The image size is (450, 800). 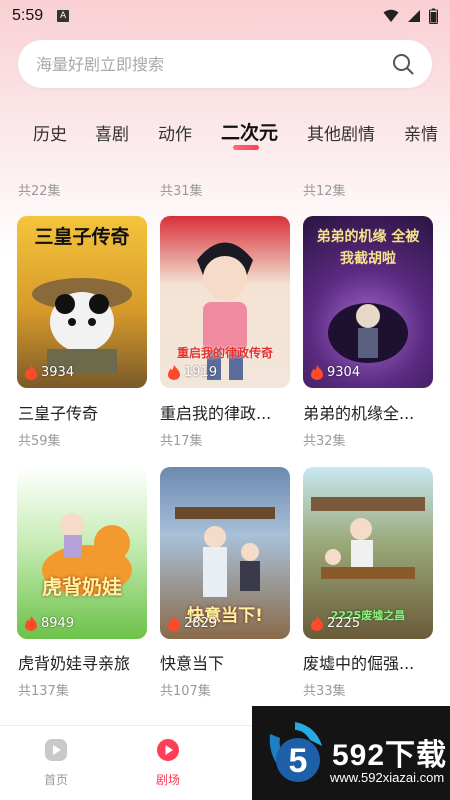 I want to click on drama-poster: 弟弟的机缘 全被我截胡啦 9304, so click(x=368, y=302).